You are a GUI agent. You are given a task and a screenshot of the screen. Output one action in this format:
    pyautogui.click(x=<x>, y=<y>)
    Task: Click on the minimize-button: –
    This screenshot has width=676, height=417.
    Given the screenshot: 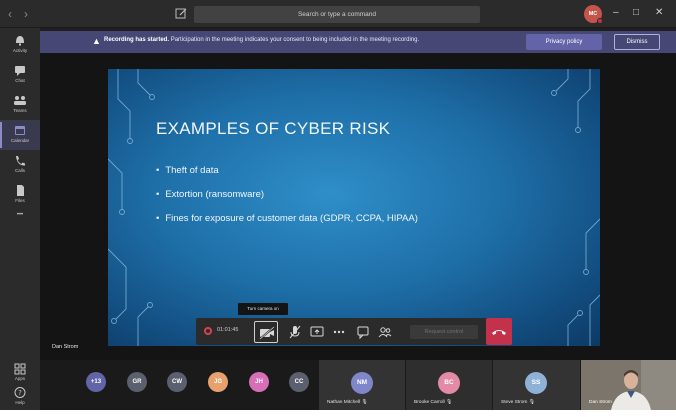 What is the action you would take?
    pyautogui.click(x=616, y=12)
    